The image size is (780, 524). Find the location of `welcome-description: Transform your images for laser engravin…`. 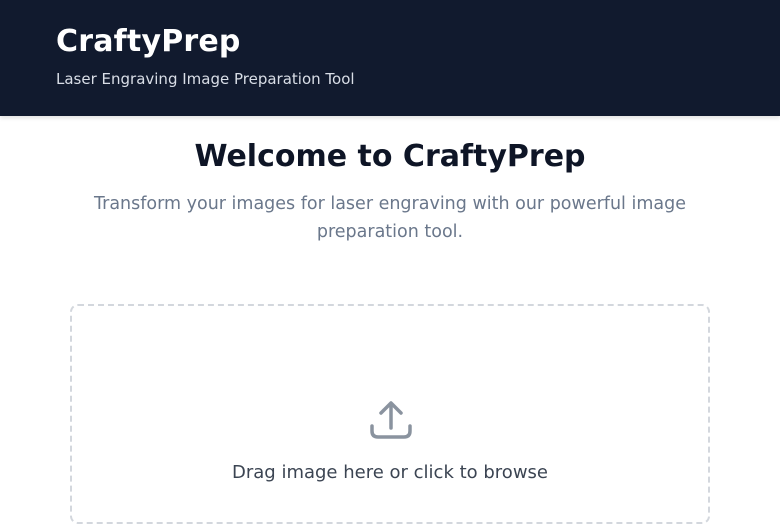

welcome-description: Transform your images for laser engravin… is located at coordinates (390, 218).